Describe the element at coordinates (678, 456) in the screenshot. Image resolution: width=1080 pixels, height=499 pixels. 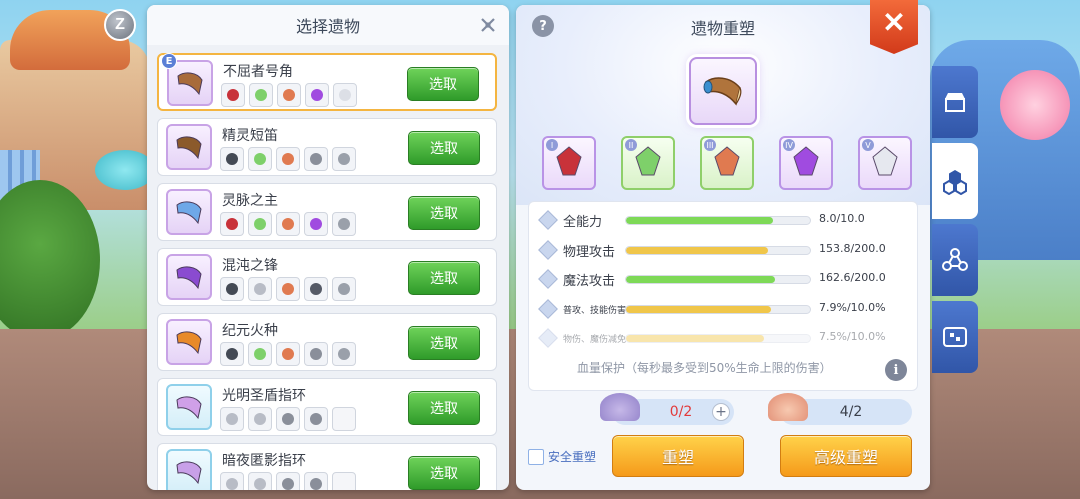
I see `reshape-button: 重塑` at that location.